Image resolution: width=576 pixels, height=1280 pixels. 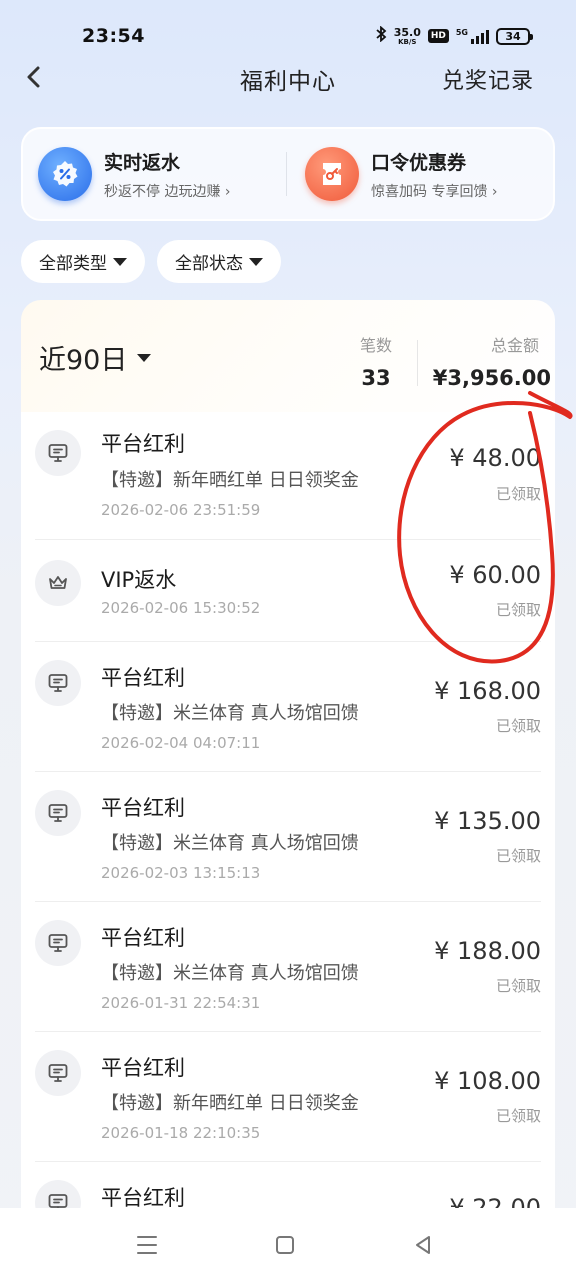 What do you see at coordinates (332, 174) in the screenshot?
I see `ticket-key-icon` at bounding box center [332, 174].